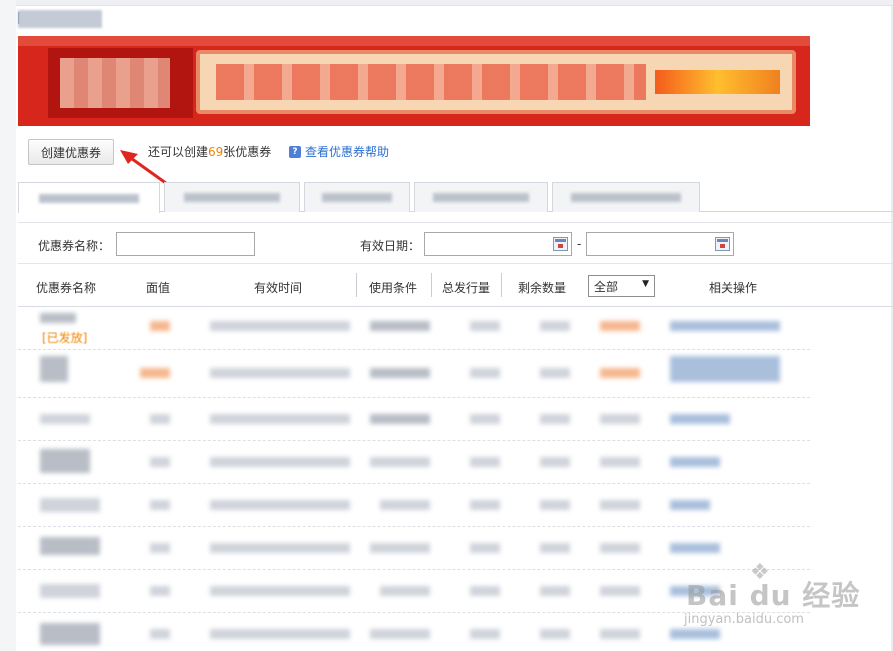 This screenshot has width=893, height=651. Describe the element at coordinates (66, 288) in the screenshot. I see `column-header-name: 优惠券名称` at that location.